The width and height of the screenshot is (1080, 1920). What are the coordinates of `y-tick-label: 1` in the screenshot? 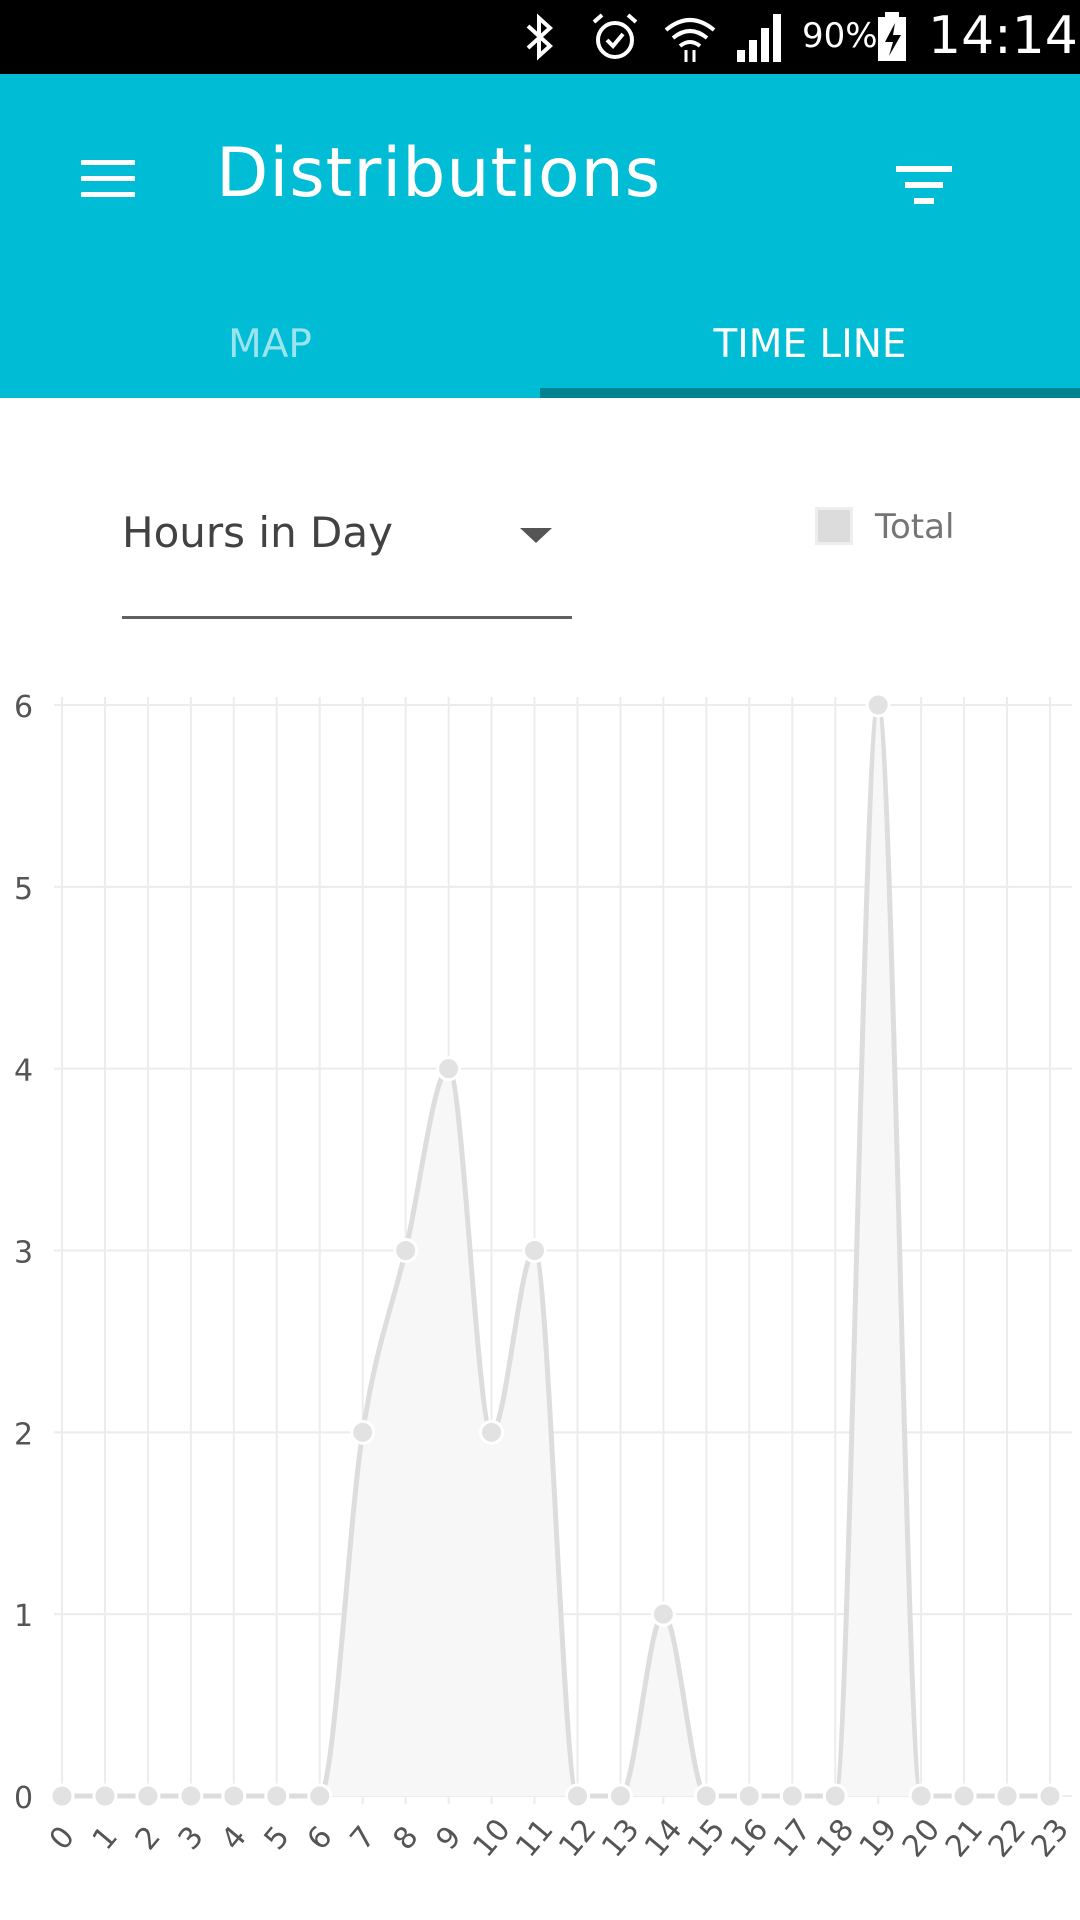 It's located at (23, 1616).